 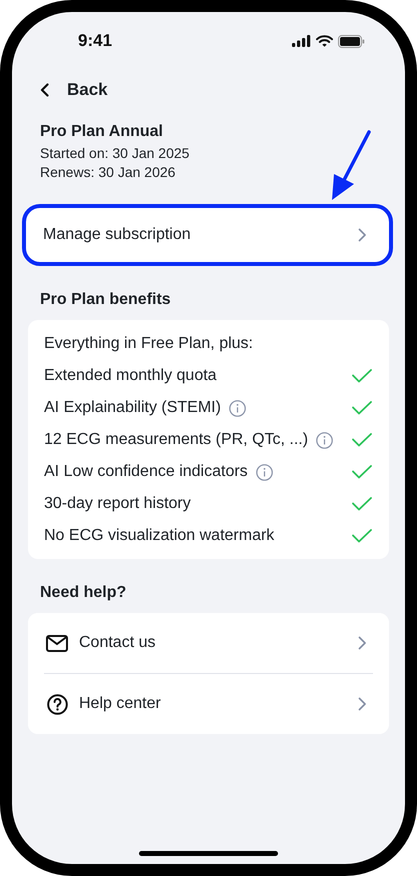 What do you see at coordinates (351, 41) in the screenshot?
I see `battery-icon` at bounding box center [351, 41].